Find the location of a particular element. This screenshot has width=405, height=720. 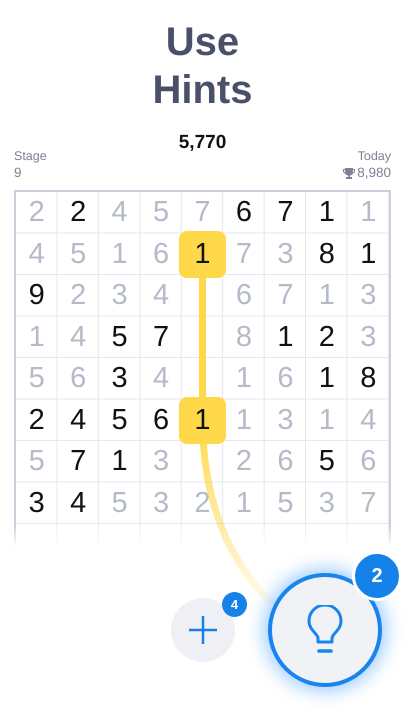

lightbulb-icon is located at coordinates (325, 630).